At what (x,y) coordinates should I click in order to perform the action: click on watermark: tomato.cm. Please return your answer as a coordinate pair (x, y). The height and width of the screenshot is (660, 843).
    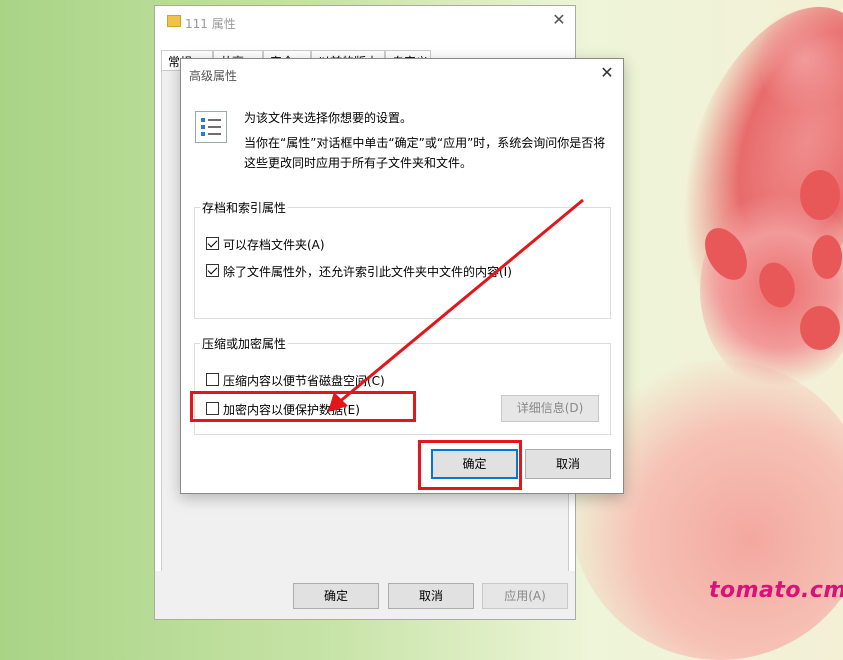
    Looking at the image, I should click on (776, 590).